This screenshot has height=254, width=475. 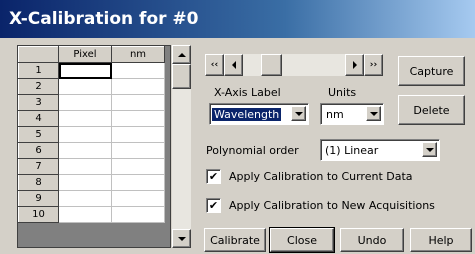 I want to click on table-row: 8, so click(x=91, y=182).